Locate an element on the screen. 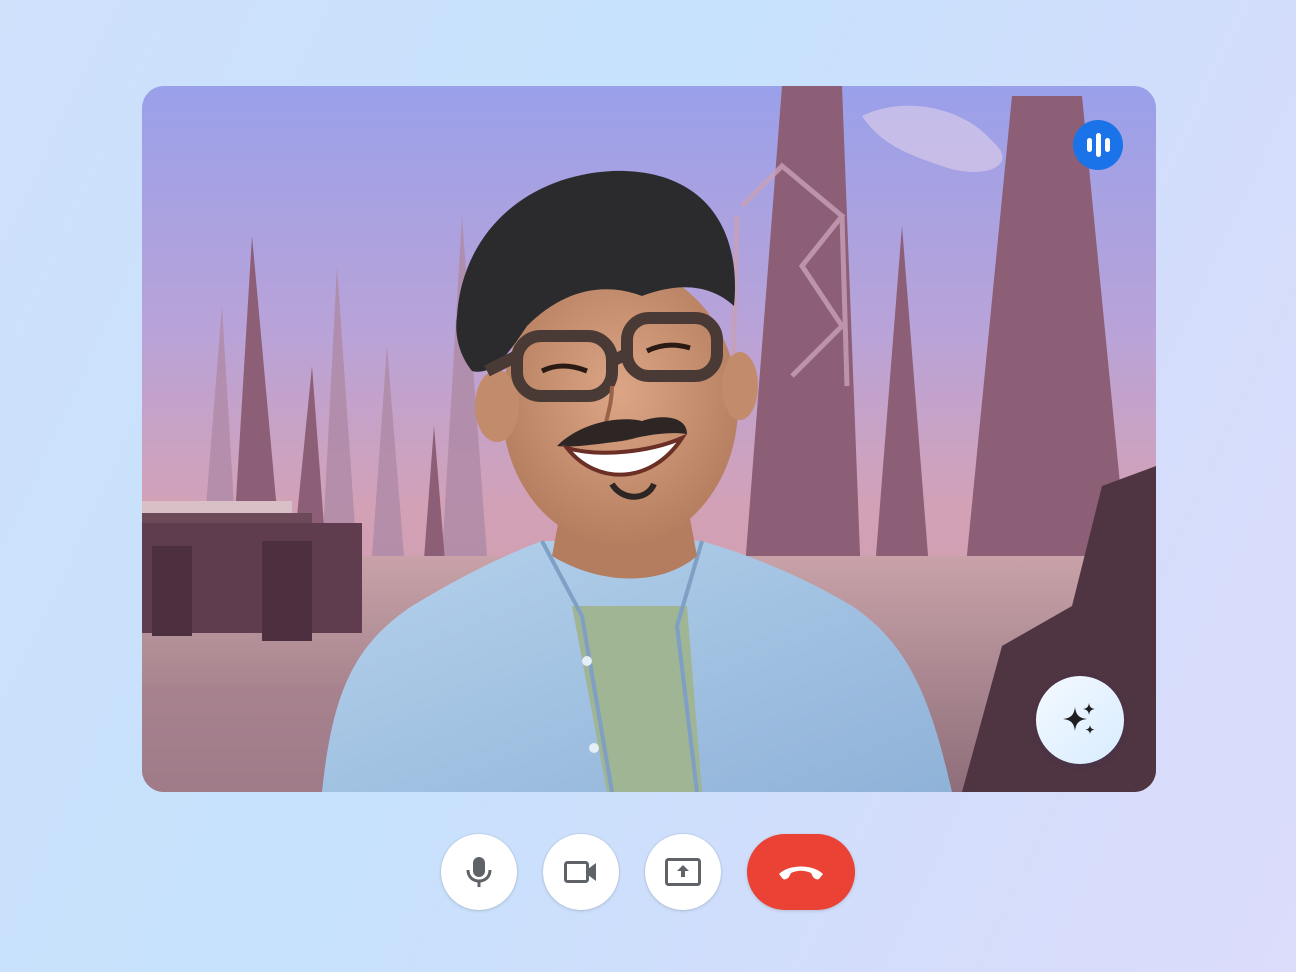 This screenshot has height=972, width=1296. video-camera-icon is located at coordinates (581, 872).